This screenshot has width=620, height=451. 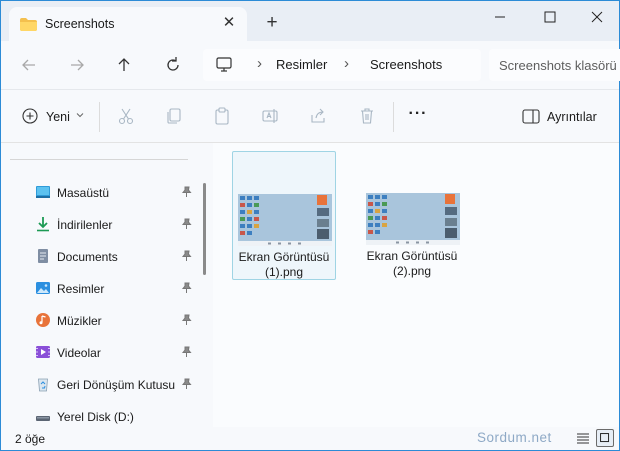 I want to click on minimize-icon, so click(x=500, y=17).